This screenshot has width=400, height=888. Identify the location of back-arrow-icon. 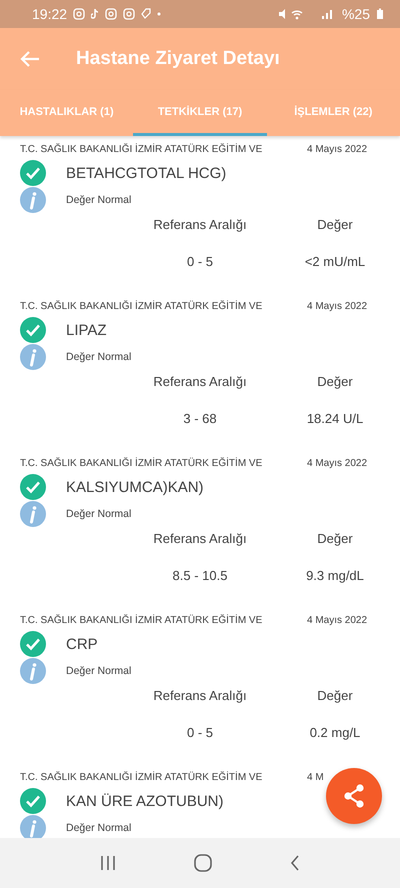
(30, 59).